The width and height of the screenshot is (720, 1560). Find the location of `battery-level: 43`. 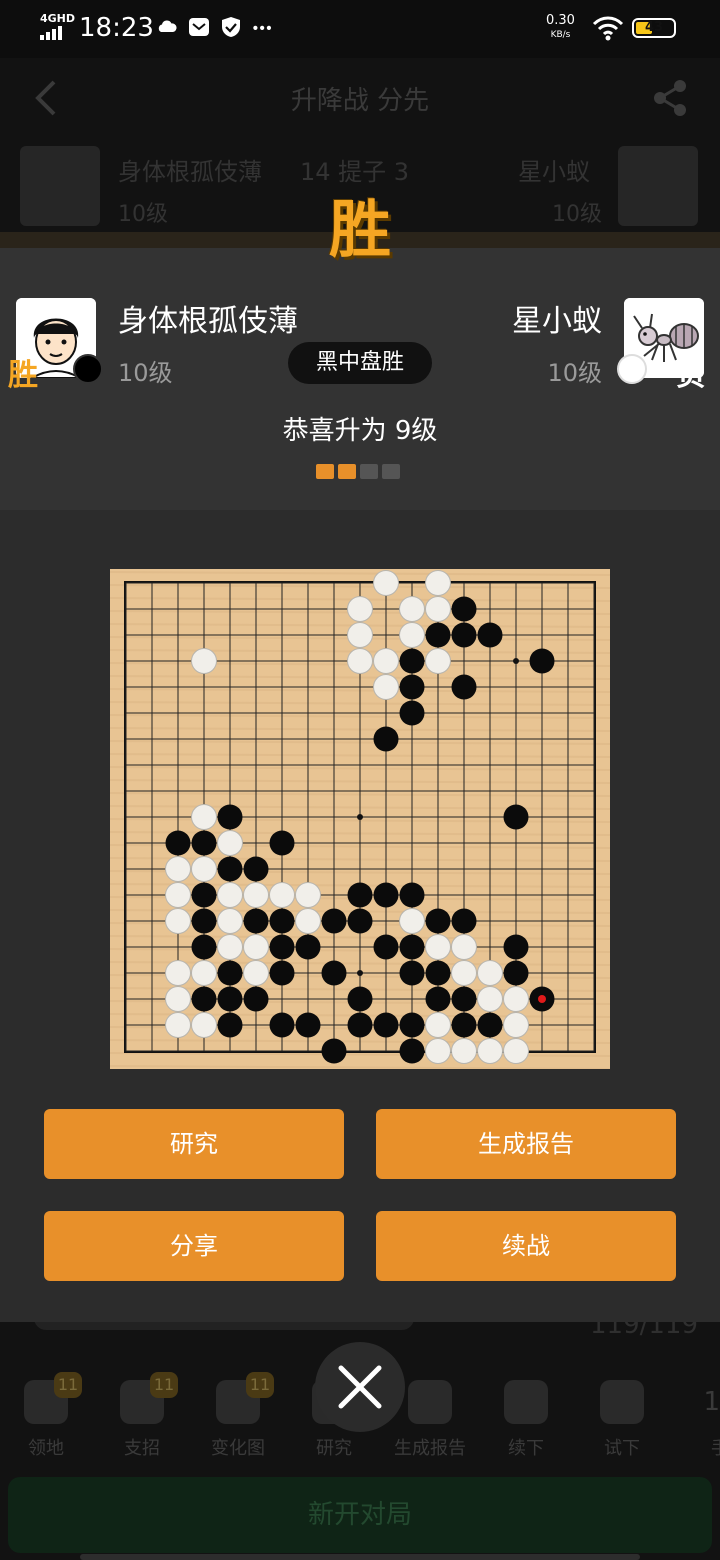

battery-level: 43 is located at coordinates (654, 27).